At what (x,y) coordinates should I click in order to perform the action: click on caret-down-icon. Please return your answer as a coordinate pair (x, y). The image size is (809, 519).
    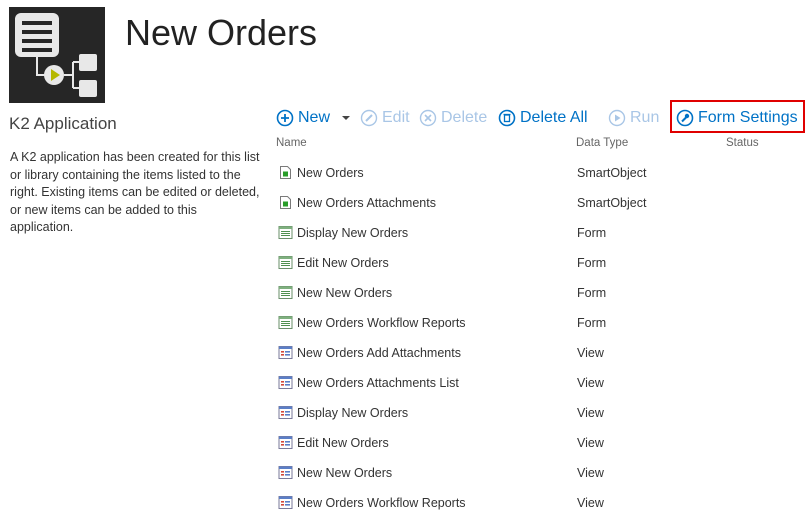
    Looking at the image, I should click on (346, 118).